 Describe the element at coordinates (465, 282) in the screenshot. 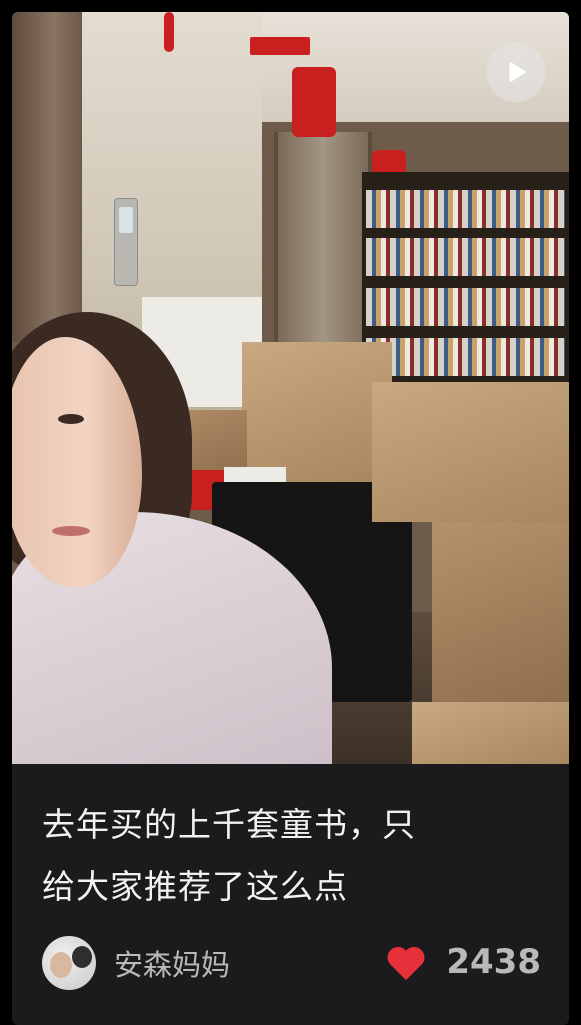

I see `scene-bookshelf` at that location.